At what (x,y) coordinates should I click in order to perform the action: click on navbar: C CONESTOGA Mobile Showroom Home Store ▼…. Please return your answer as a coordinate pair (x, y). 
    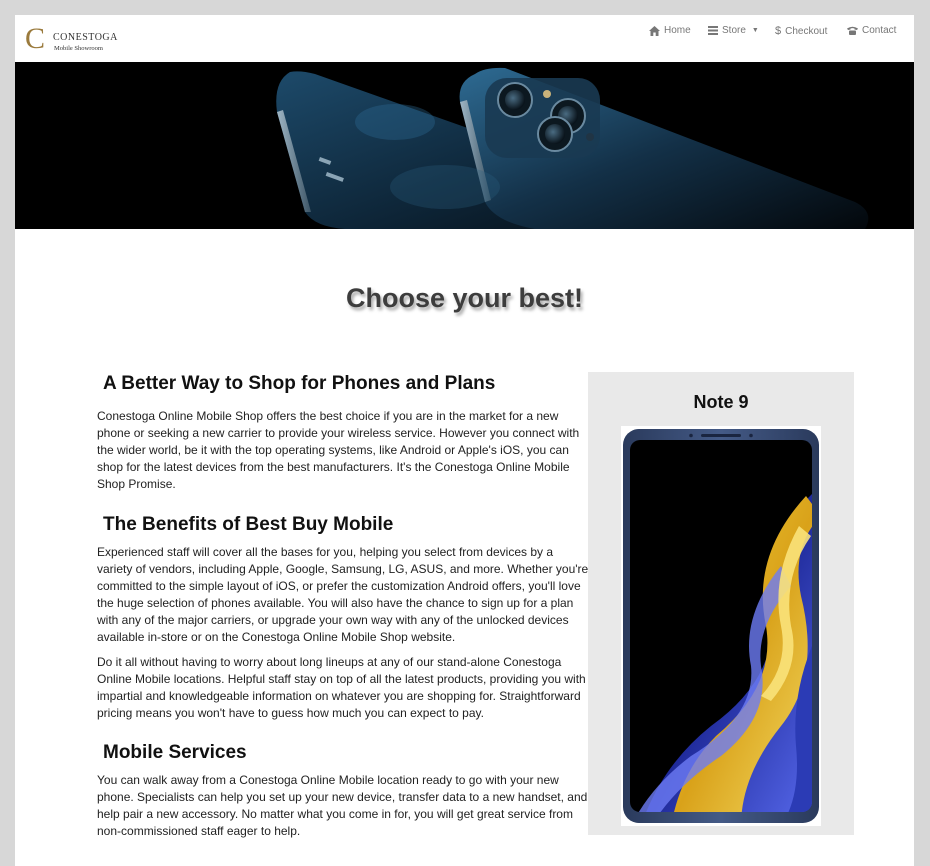
    Looking at the image, I should click on (464, 38).